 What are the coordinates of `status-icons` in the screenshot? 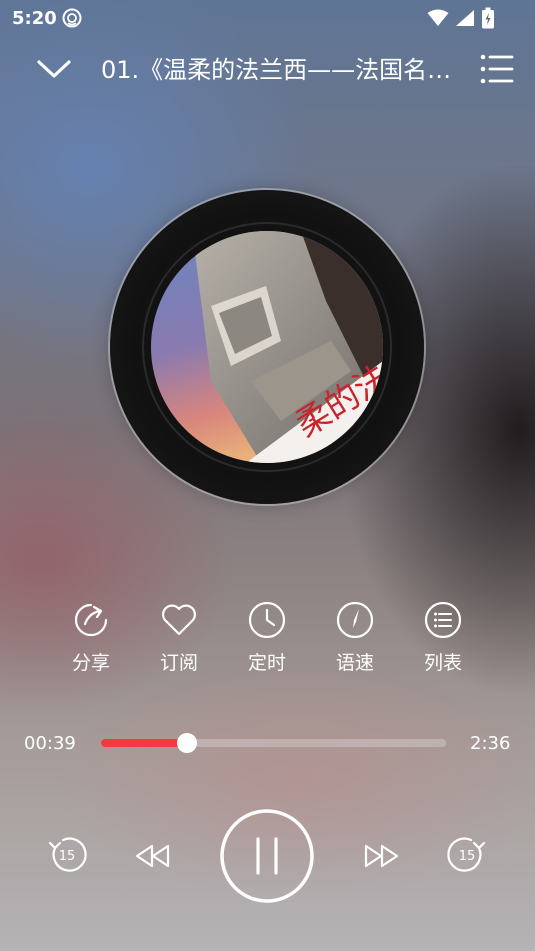 It's located at (461, 18).